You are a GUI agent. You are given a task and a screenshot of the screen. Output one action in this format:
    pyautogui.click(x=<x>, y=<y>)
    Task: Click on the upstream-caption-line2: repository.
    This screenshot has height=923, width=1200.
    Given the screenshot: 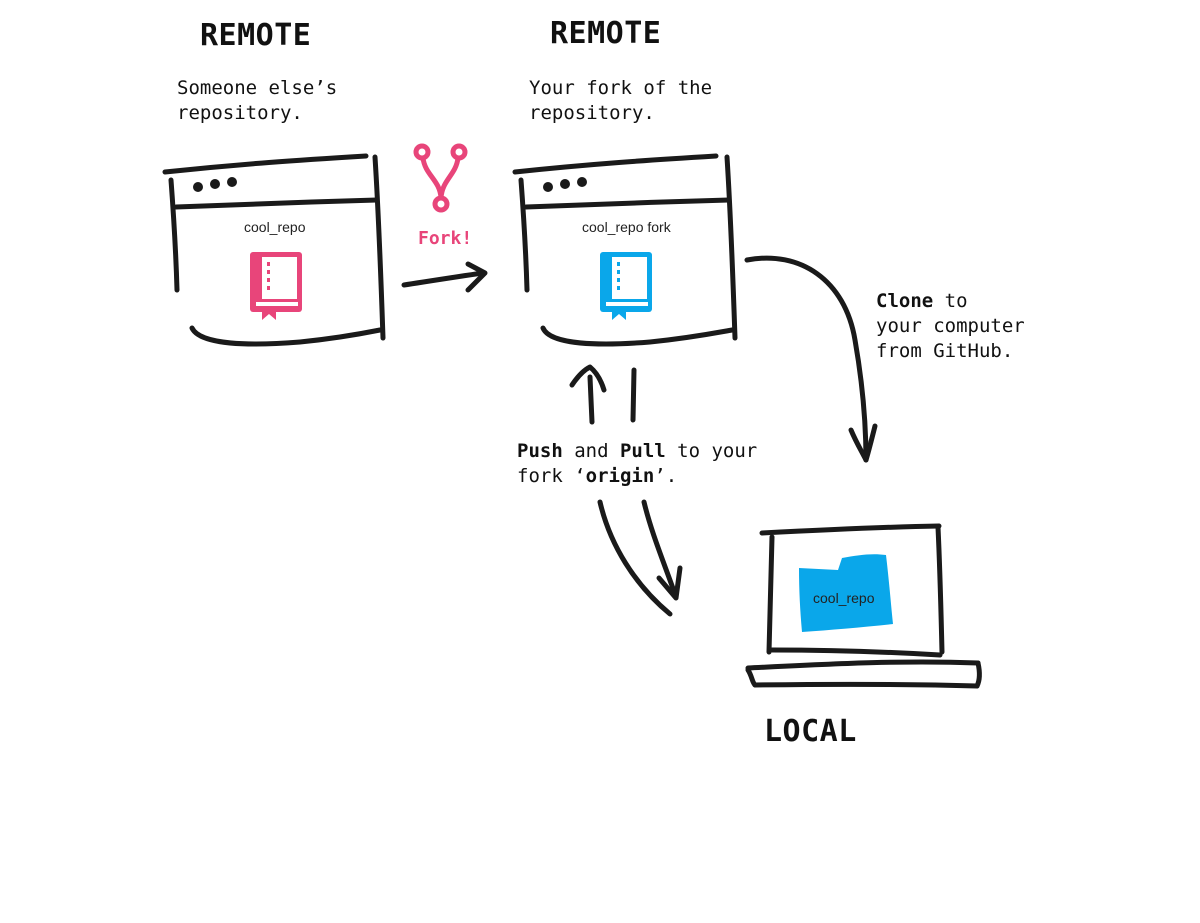 What is the action you would take?
    pyautogui.click(x=240, y=113)
    